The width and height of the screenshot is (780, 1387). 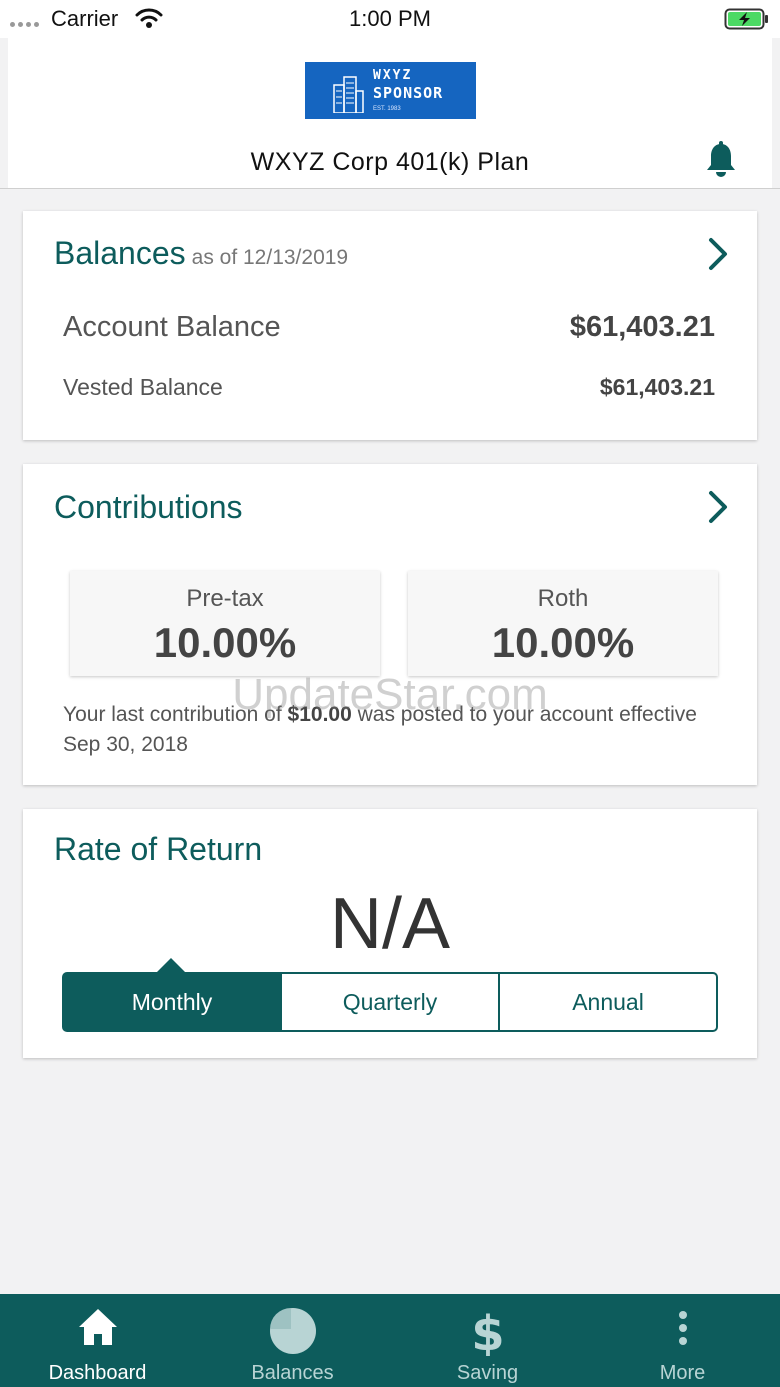 I want to click on bell-icon, so click(x=721, y=160).